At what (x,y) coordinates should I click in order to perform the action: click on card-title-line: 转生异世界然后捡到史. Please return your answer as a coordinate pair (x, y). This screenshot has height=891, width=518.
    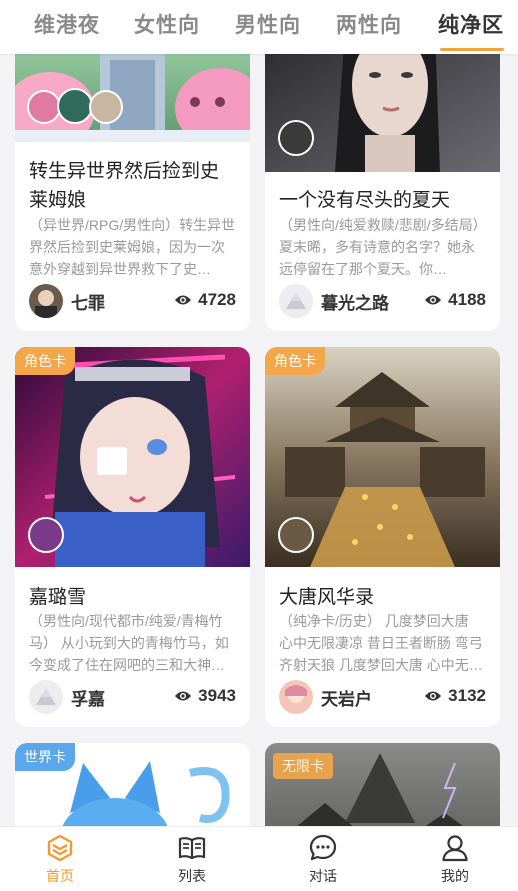
    Looking at the image, I should click on (124, 171).